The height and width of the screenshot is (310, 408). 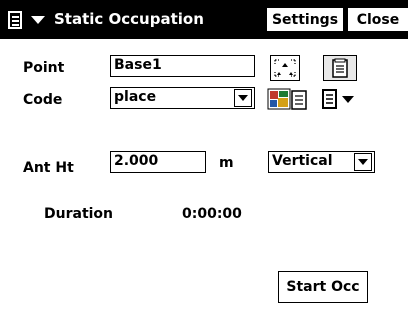 I want to click on title-bar: Static Occupation Settings Close, so click(x=204, y=19).